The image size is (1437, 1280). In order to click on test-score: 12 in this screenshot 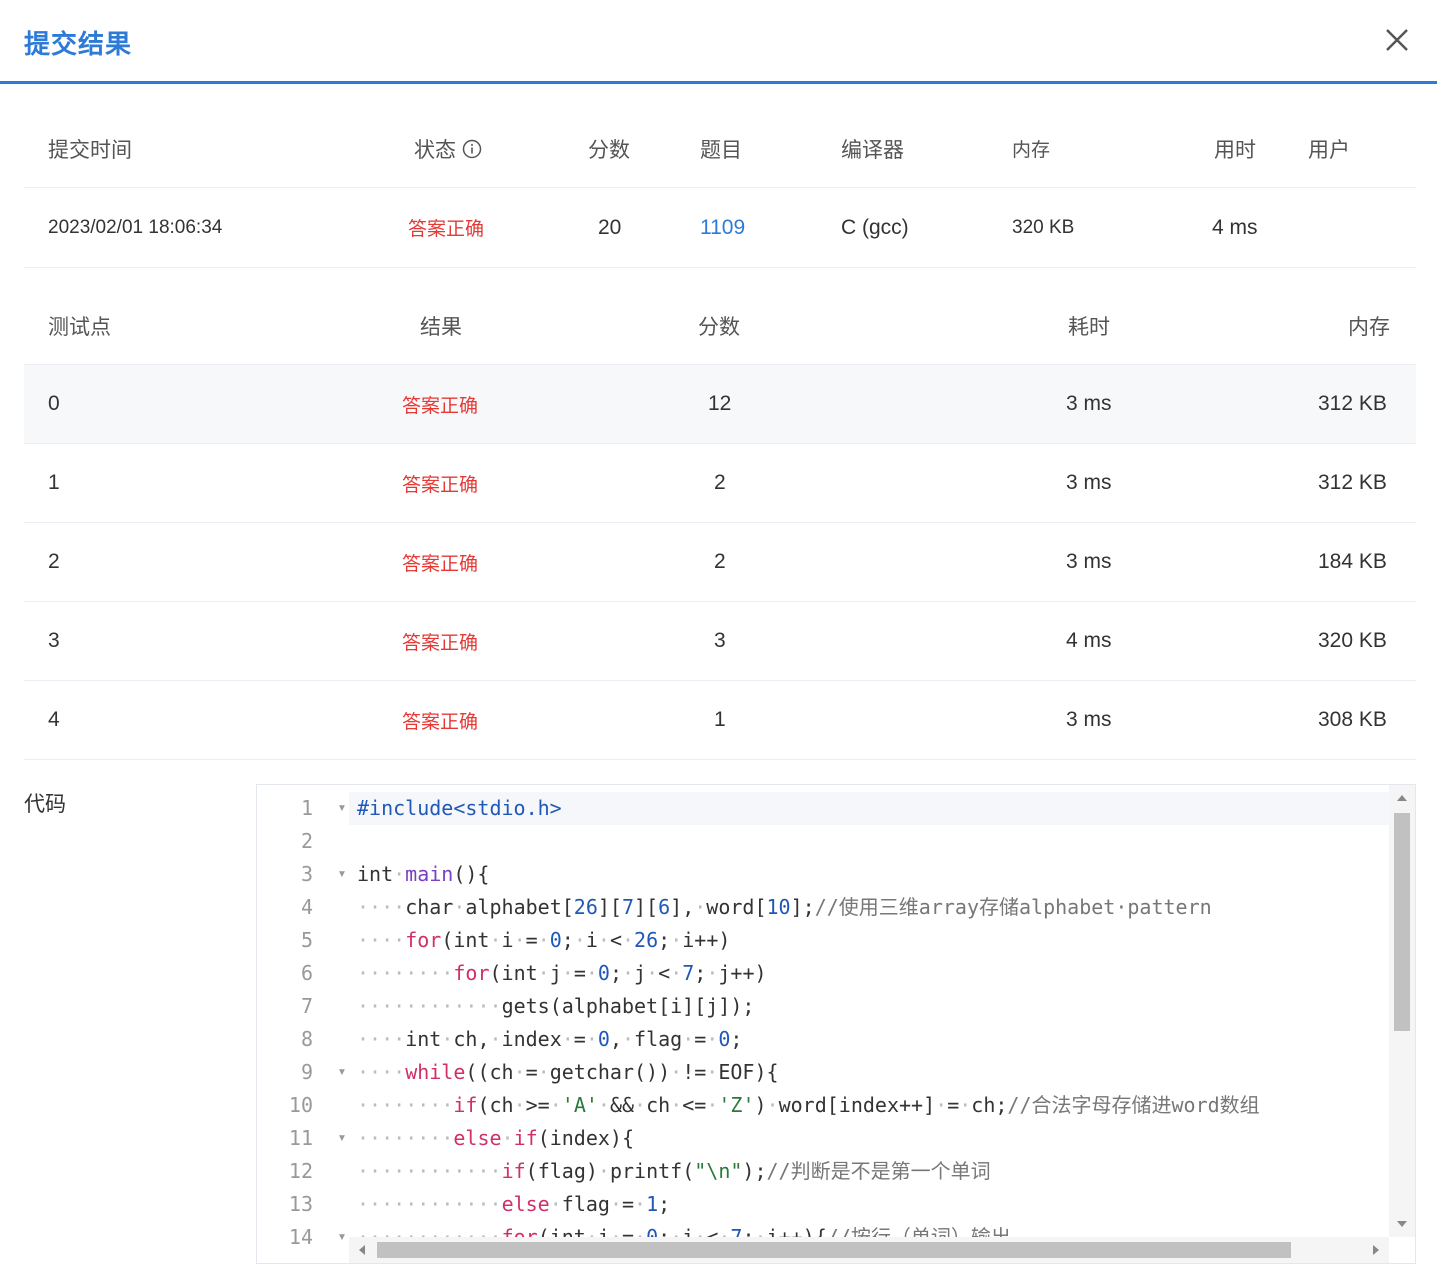, I will do `click(720, 403)`.